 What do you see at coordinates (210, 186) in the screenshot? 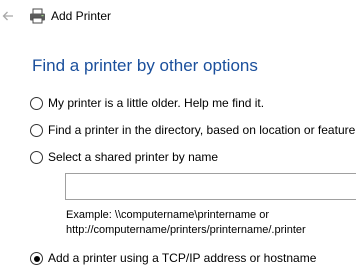
I see `shared-printer-name-input` at bounding box center [210, 186].